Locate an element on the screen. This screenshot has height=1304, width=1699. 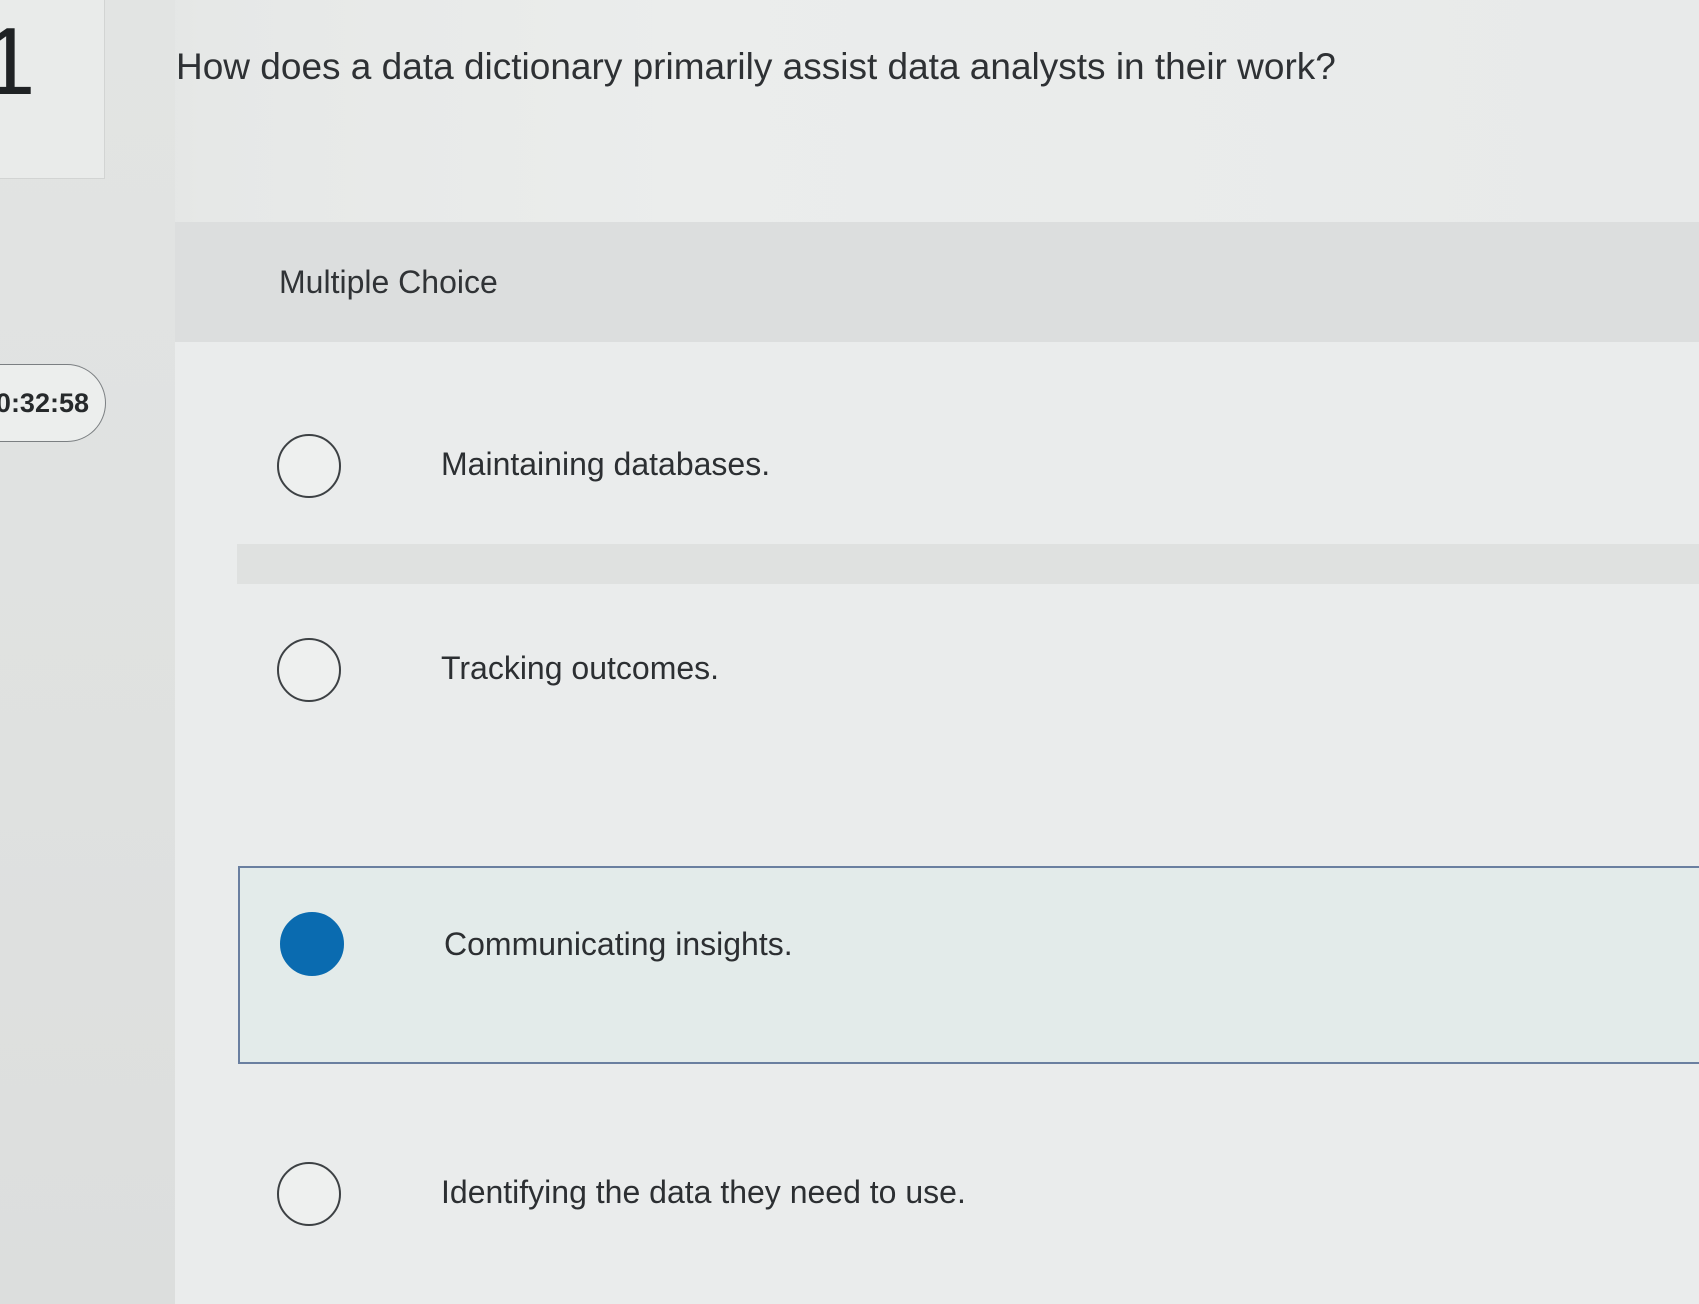
left-rail: 1 0:32:58 is located at coordinates (87, 652).